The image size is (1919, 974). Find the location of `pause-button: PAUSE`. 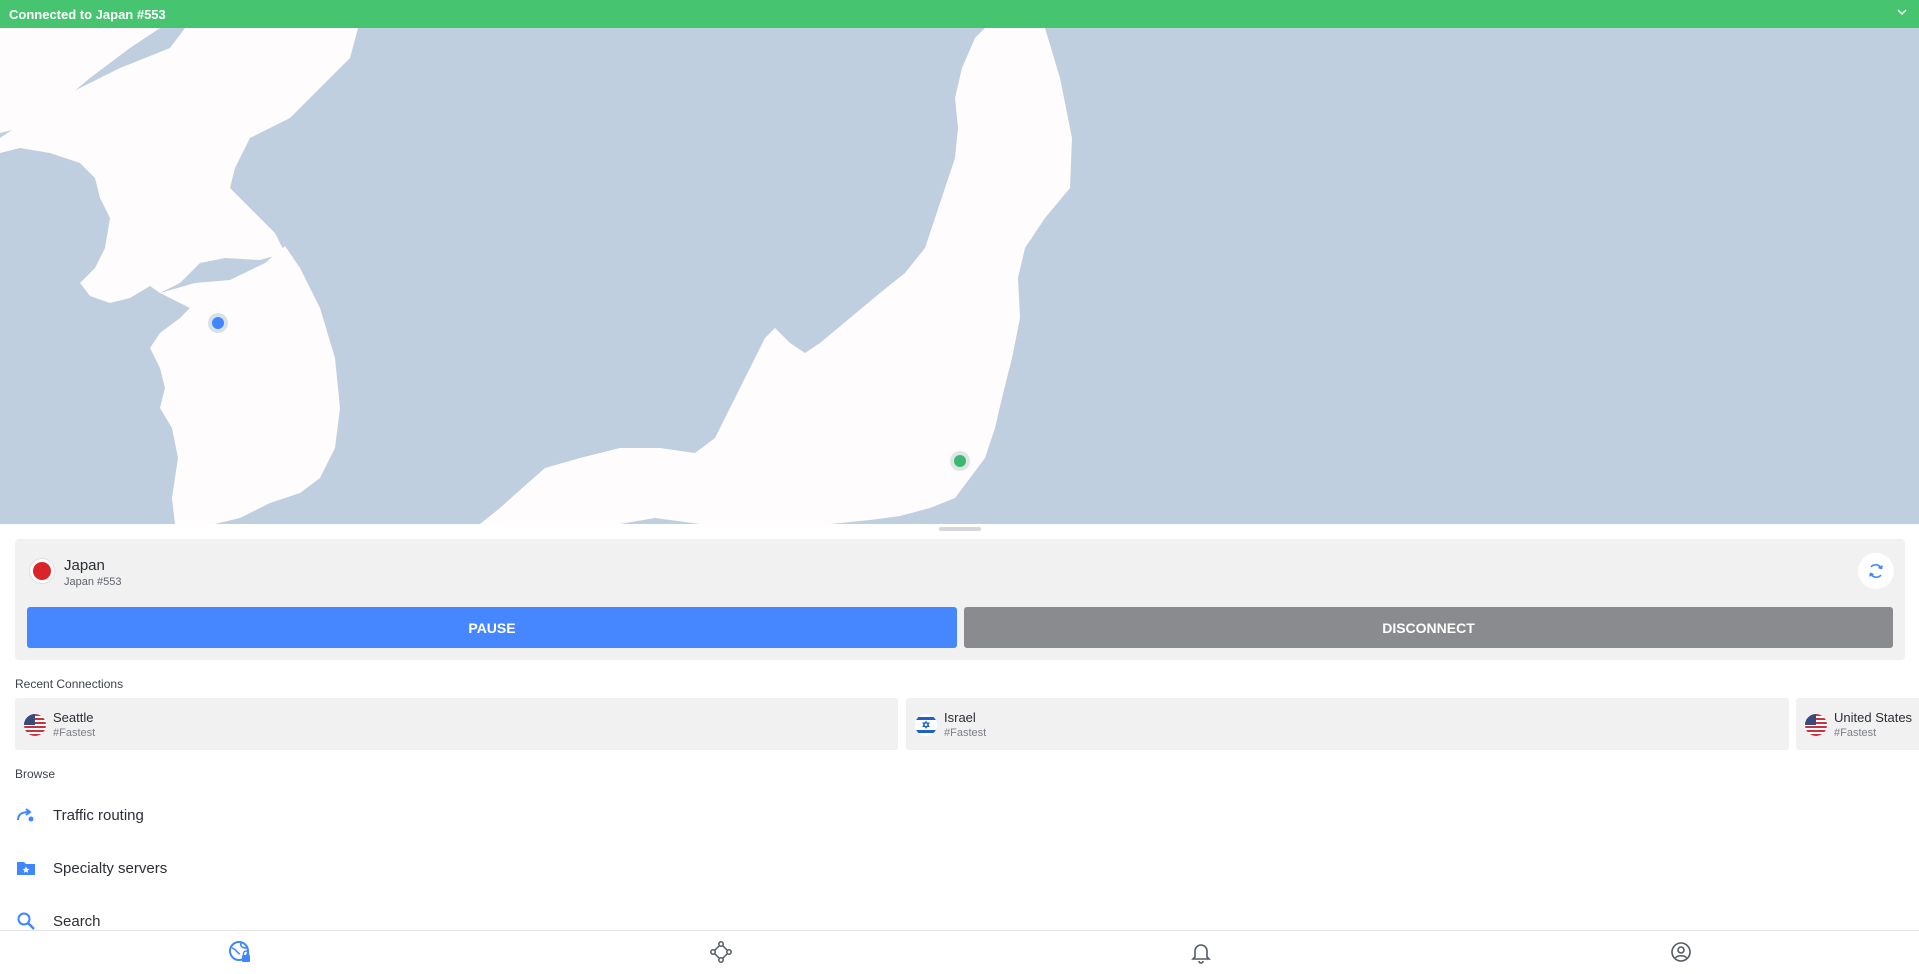

pause-button: PAUSE is located at coordinates (492, 627).